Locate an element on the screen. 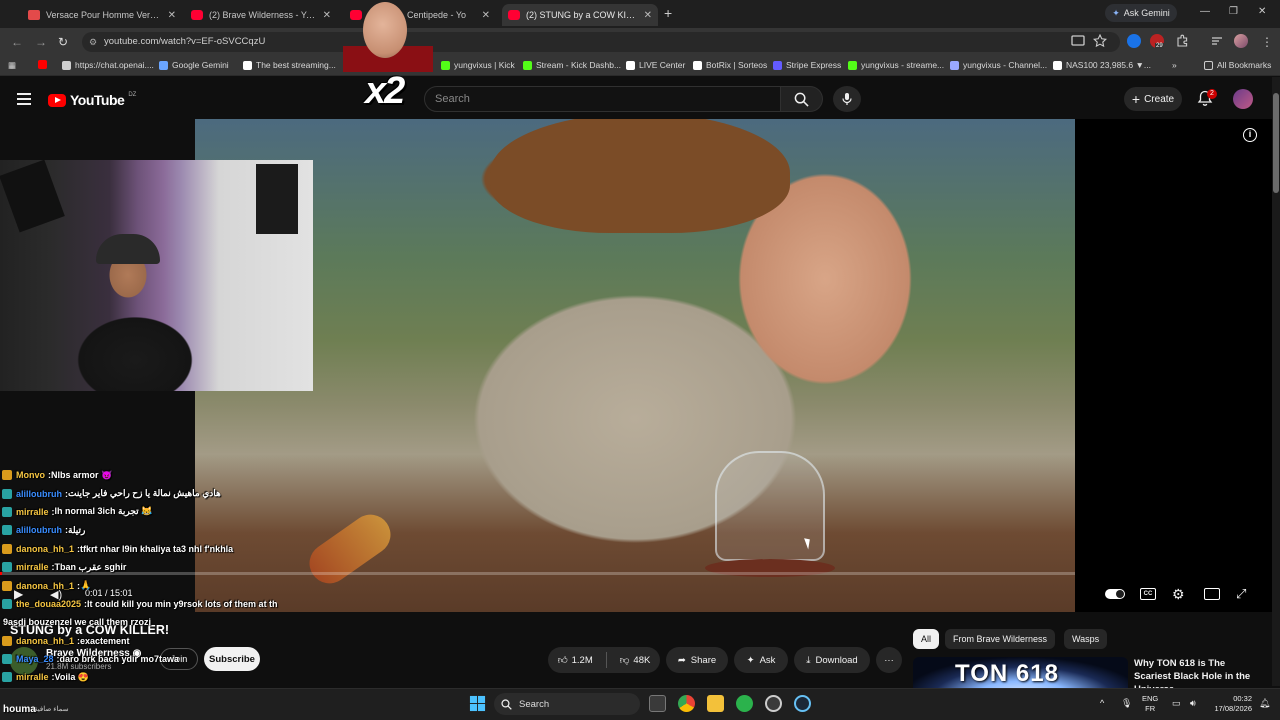 The width and height of the screenshot is (1280, 720). bookmark-item: yungvixus | Kick is located at coordinates (478, 65).